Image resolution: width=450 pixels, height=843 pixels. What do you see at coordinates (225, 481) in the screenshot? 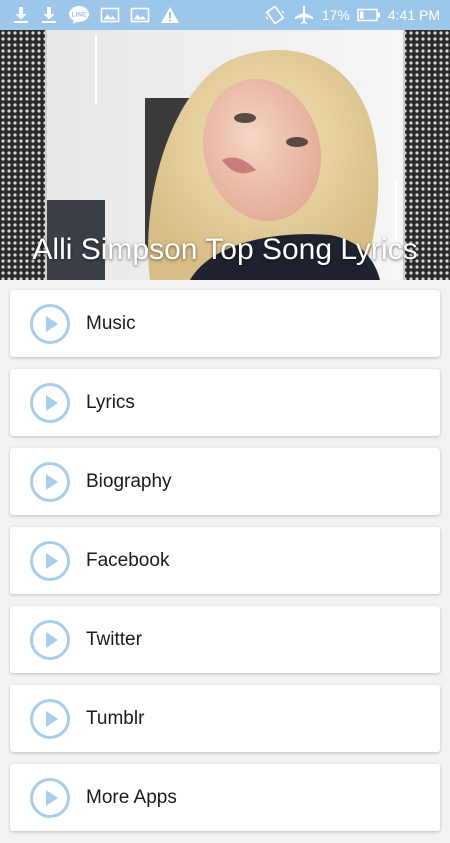
I see `menu-item-biography: Biography` at bounding box center [225, 481].